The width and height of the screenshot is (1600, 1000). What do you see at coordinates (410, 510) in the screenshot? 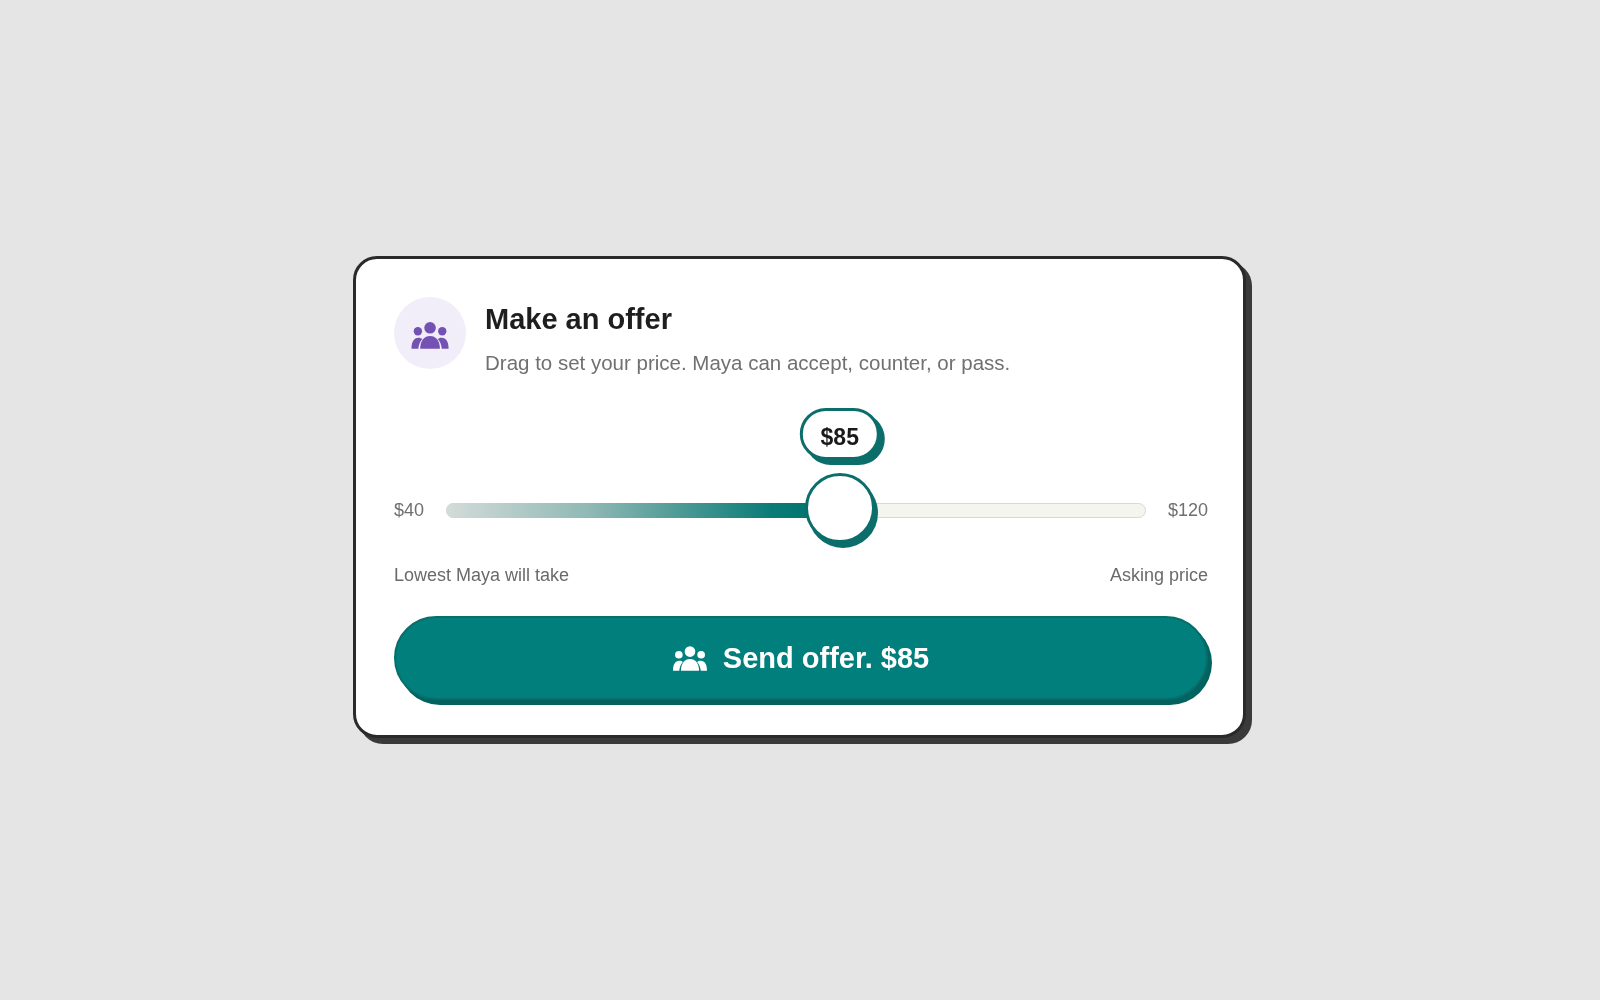
I see `min-price-label: $40` at bounding box center [410, 510].